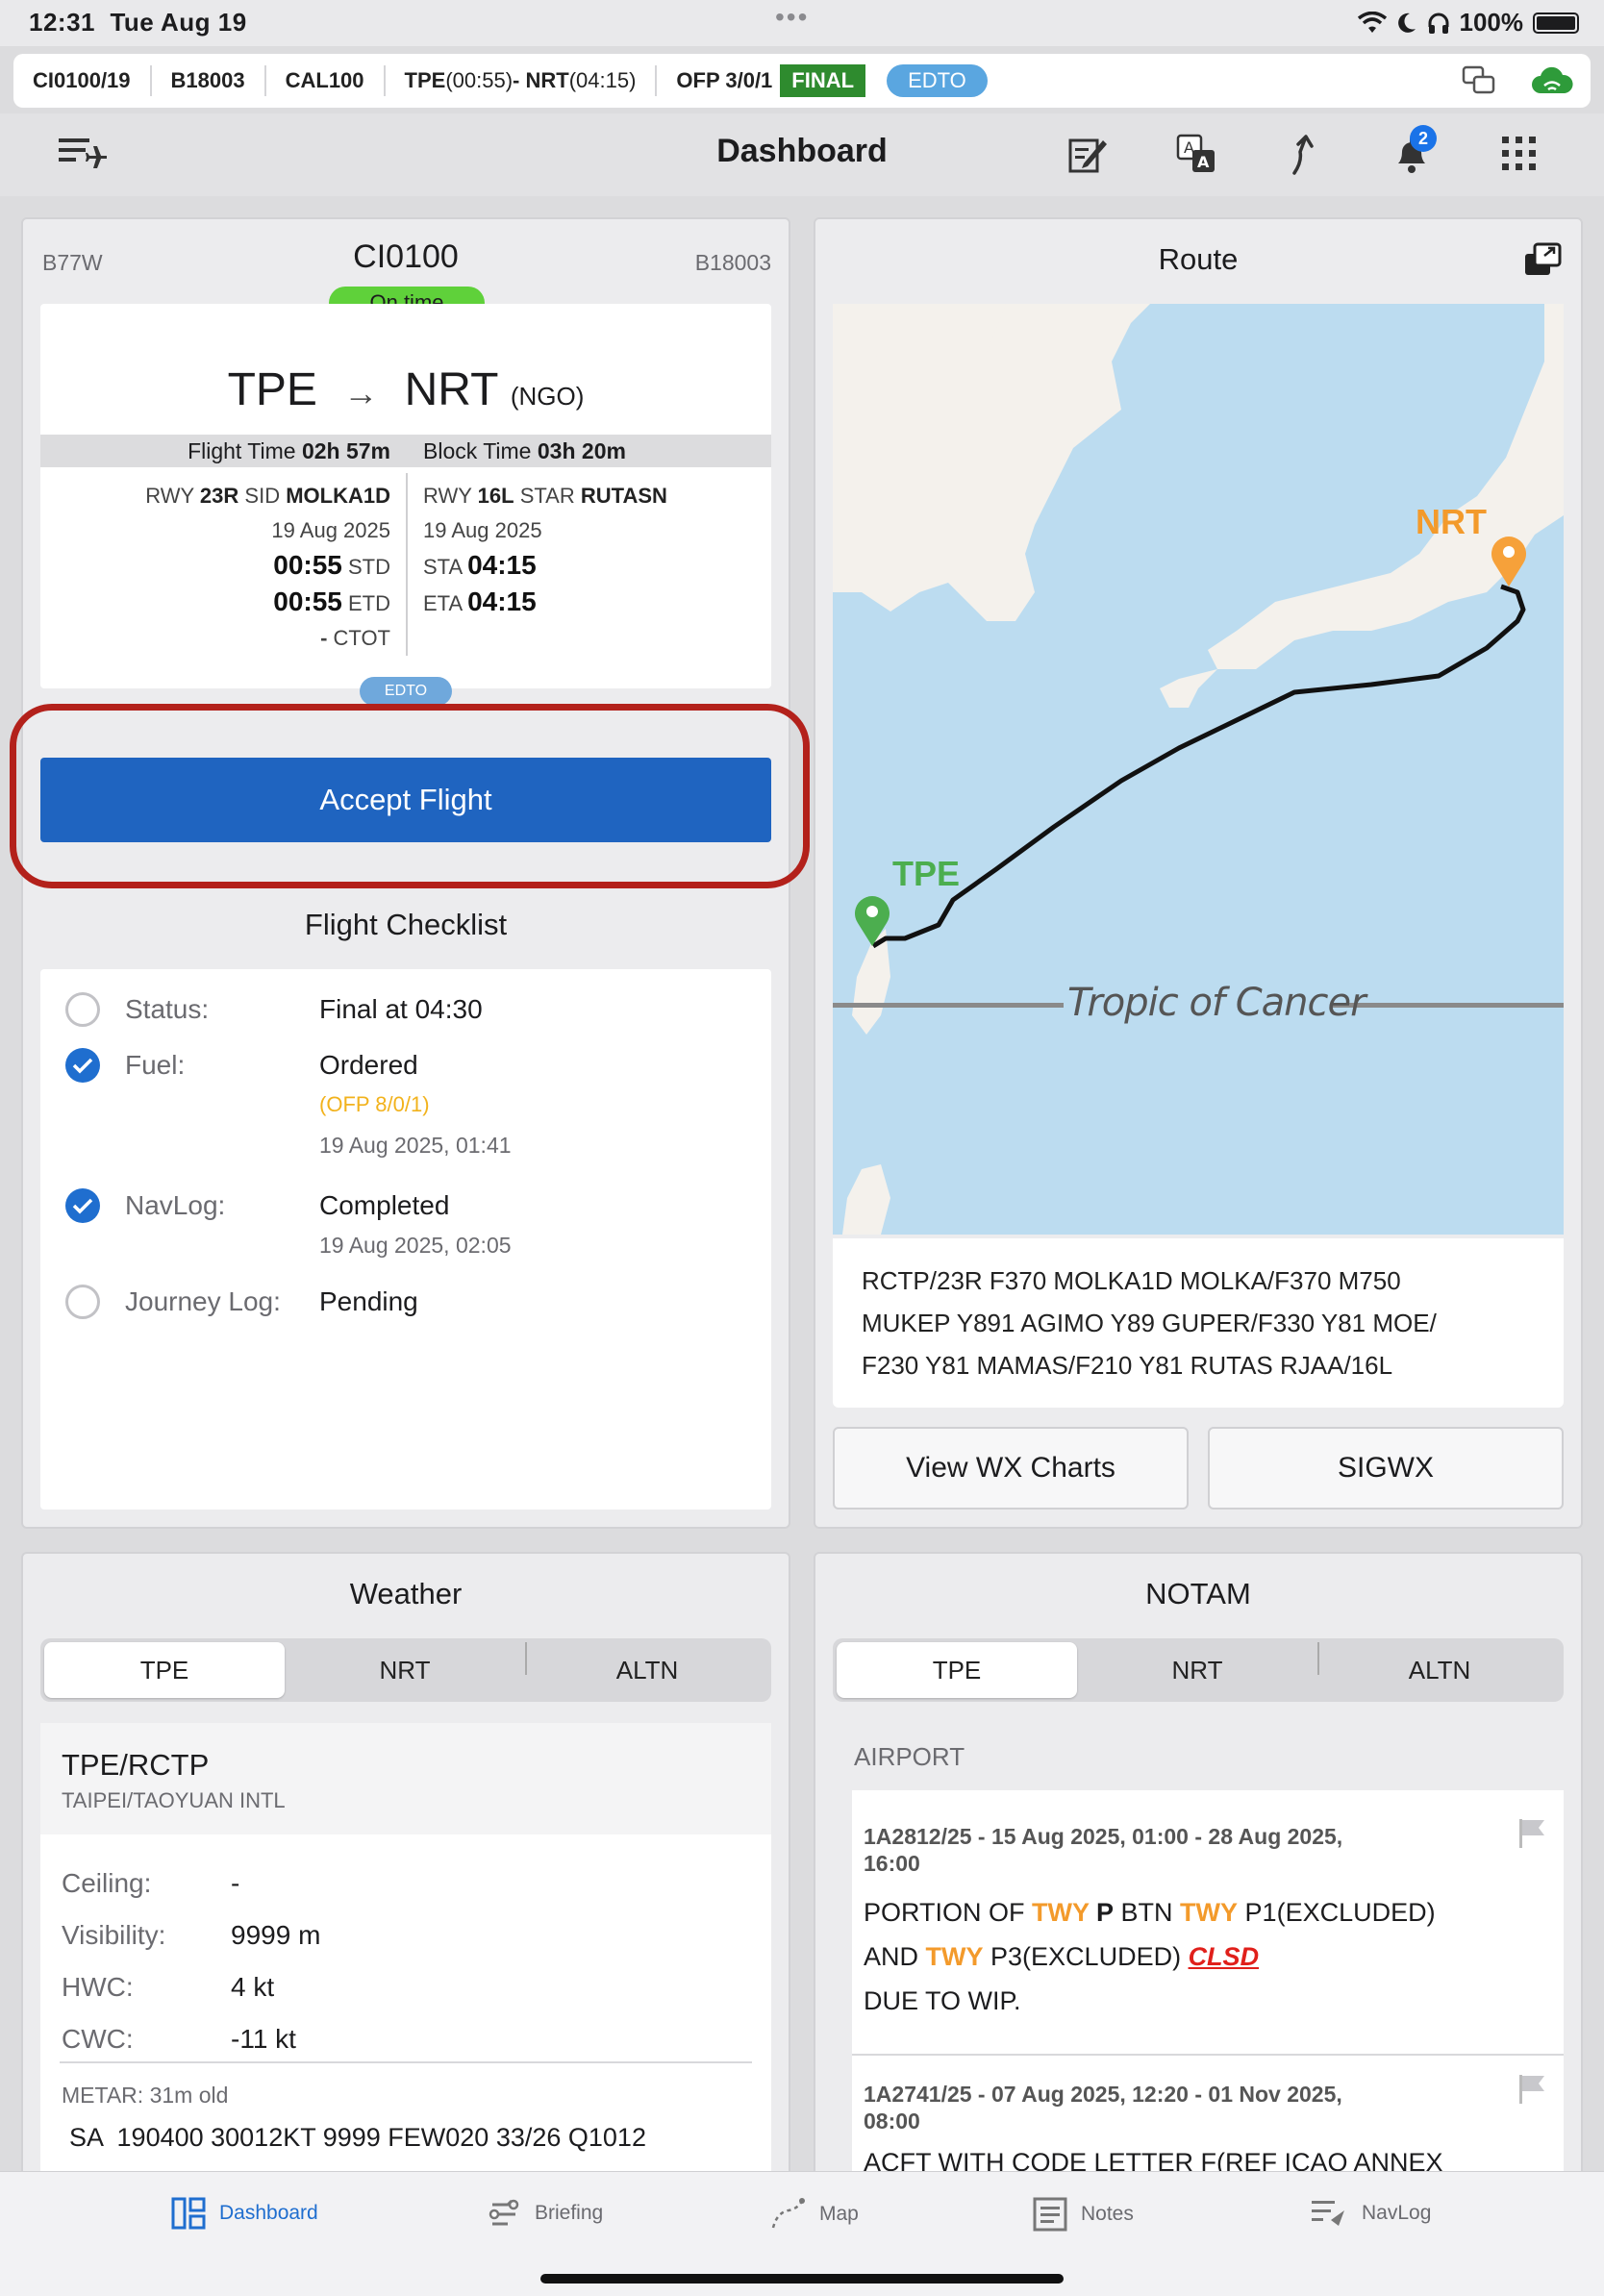 This screenshot has width=1604, height=2296. I want to click on column-divider, so click(407, 564).